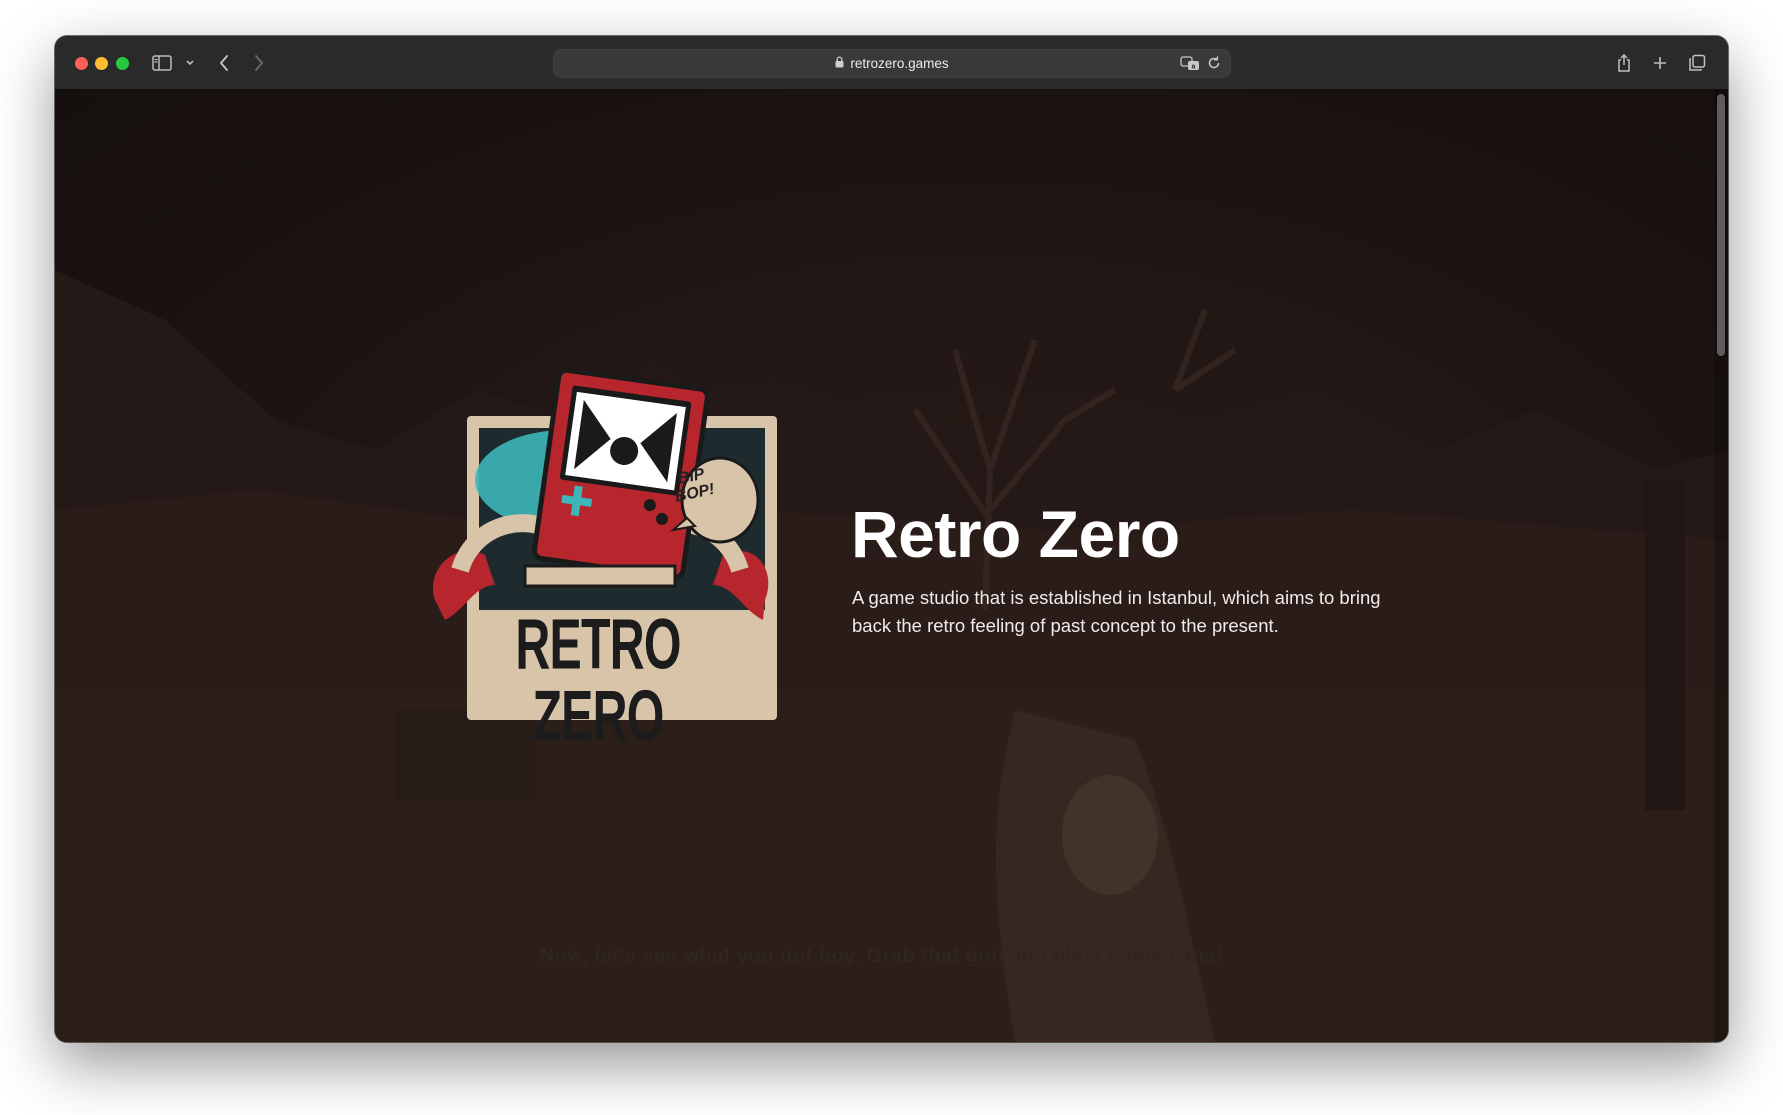 The width and height of the screenshot is (1783, 1115). I want to click on translate-icon: a, so click(1190, 65).